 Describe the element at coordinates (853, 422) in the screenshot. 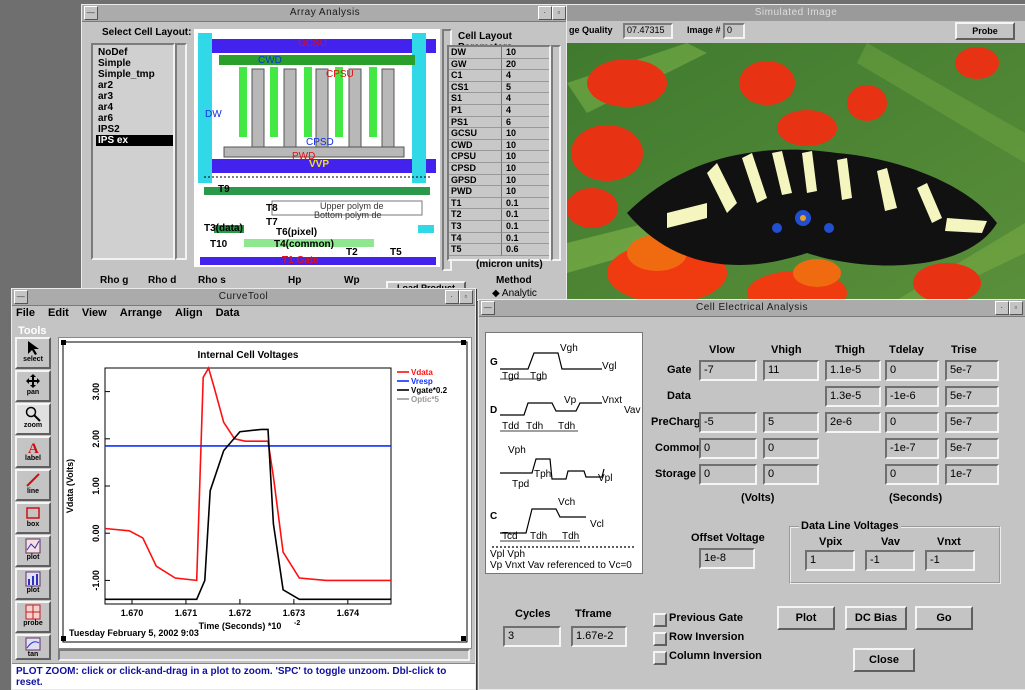

I see `precharge-thigh-field: 2e-6` at that location.